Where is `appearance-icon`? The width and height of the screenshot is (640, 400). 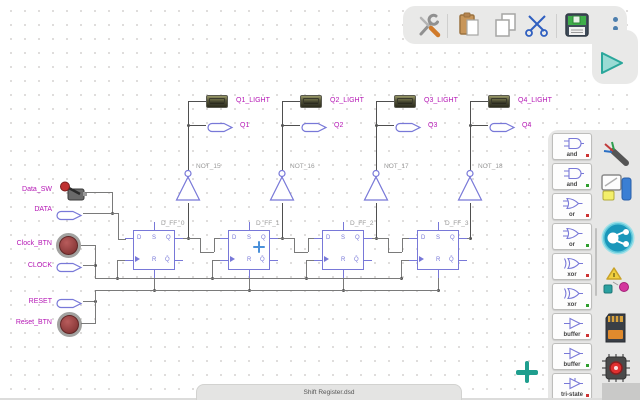 appearance-icon is located at coordinates (617, 188).